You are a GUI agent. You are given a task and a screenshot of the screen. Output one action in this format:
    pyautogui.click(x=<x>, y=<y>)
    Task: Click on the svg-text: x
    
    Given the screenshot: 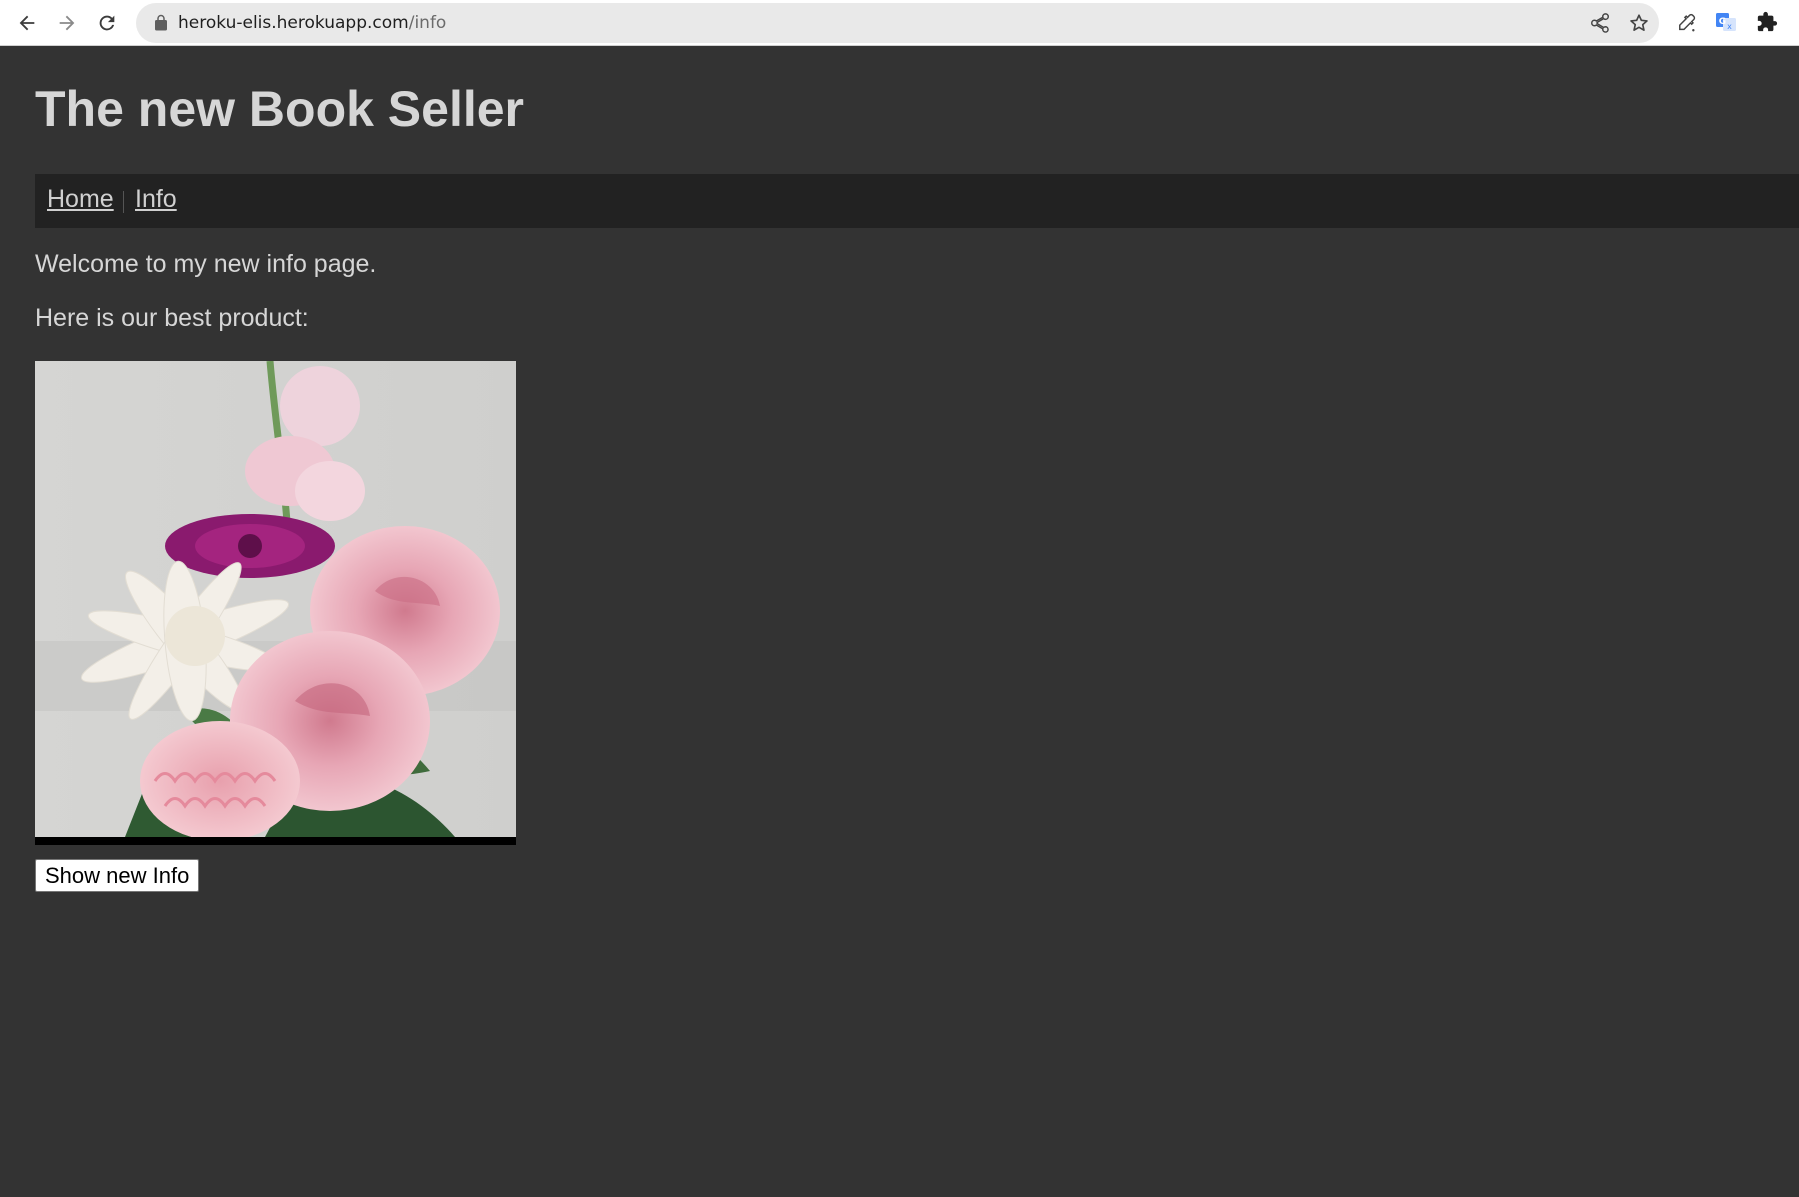 What is the action you would take?
    pyautogui.click(x=1729, y=26)
    